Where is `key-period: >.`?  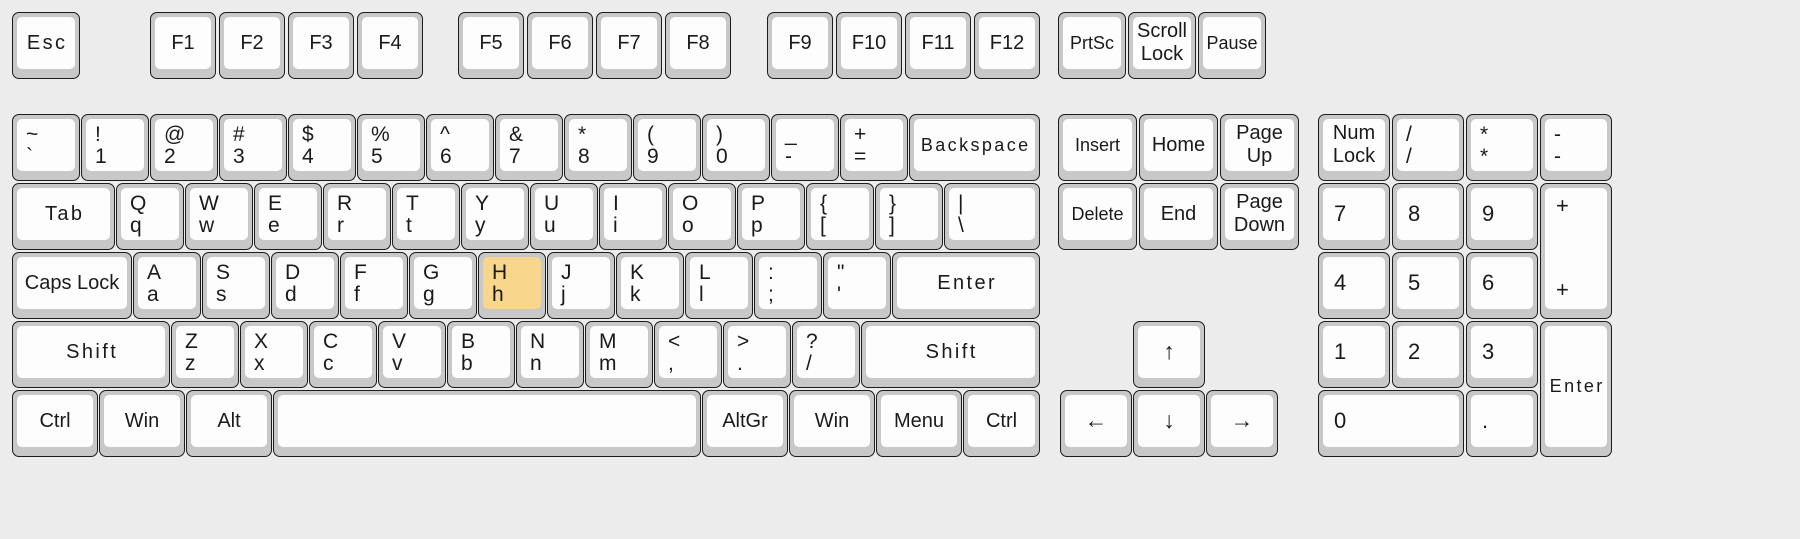 key-period: >. is located at coordinates (757, 354).